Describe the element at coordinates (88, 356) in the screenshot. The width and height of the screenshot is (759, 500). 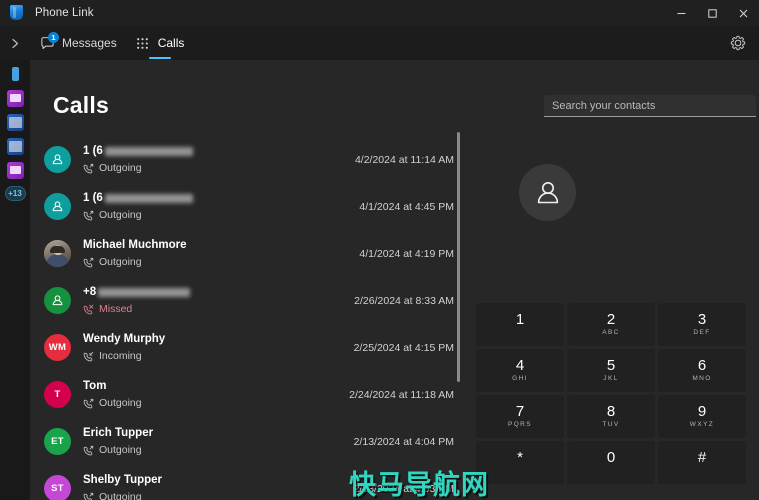
I see `call-incoming-icon` at that location.